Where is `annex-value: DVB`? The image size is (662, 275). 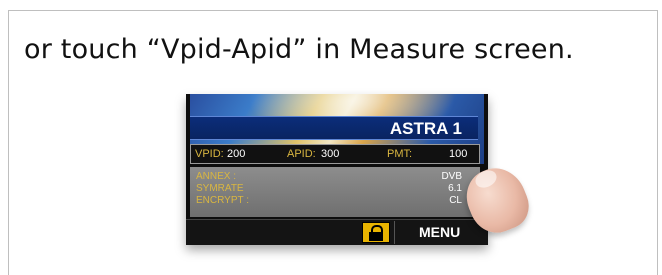 annex-value: DVB is located at coordinates (451, 176).